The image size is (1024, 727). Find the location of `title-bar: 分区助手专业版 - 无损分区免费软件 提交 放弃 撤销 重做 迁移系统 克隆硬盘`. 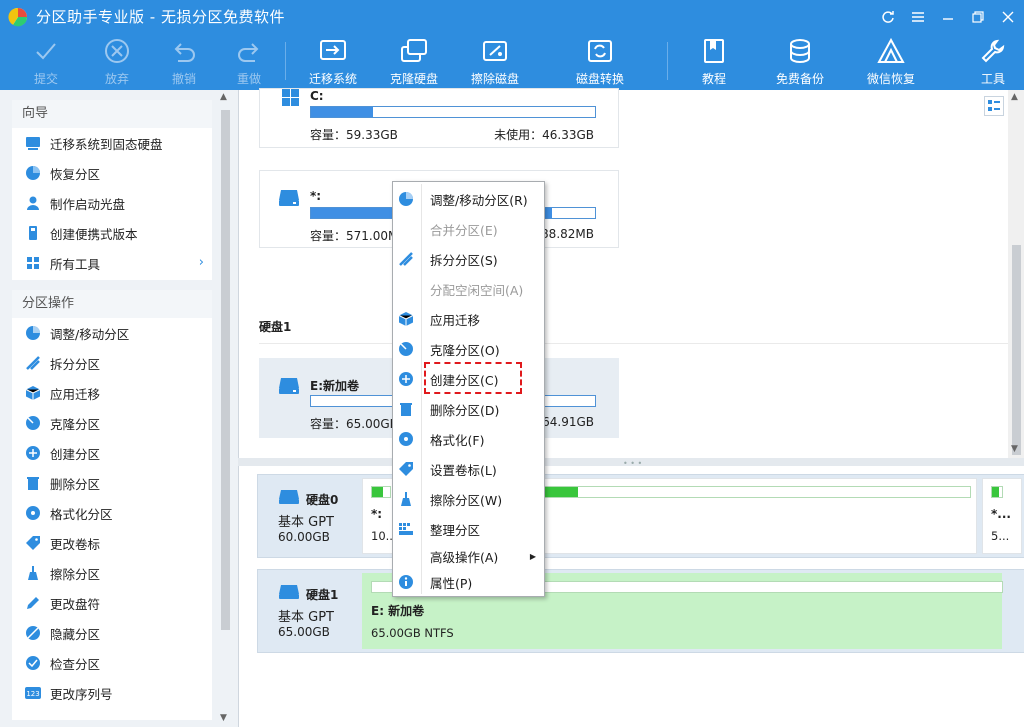

title-bar: 分区助手专业版 - 无损分区免费软件 提交 放弃 撤销 重做 迁移系统 克隆硬盘 is located at coordinates (512, 45).